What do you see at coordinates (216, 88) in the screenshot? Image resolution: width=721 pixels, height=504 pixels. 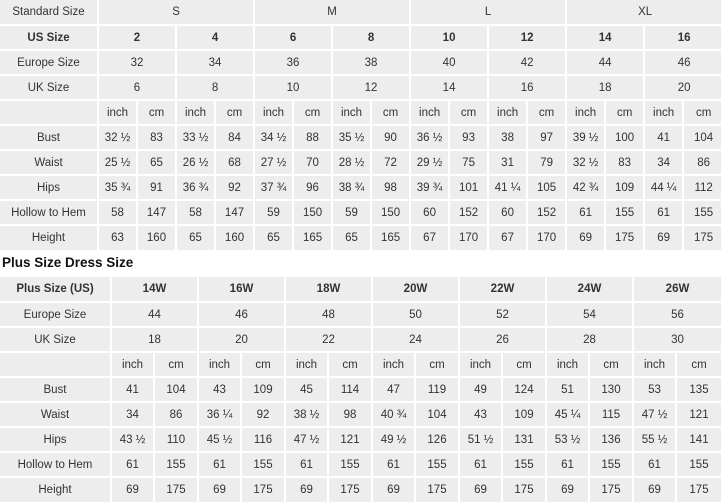 I see `uk-size-value: 8` at bounding box center [216, 88].